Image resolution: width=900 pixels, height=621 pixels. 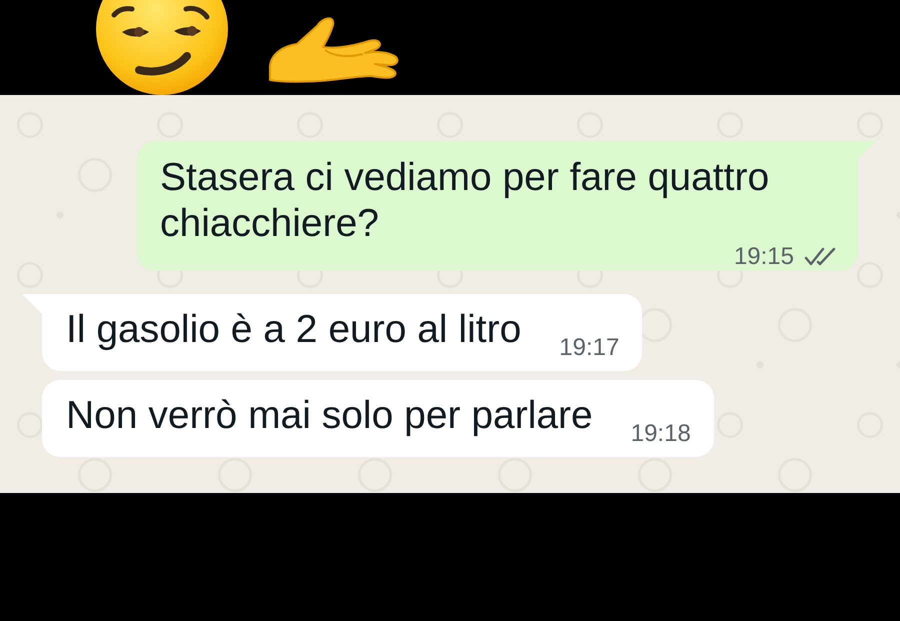 What do you see at coordinates (764, 257) in the screenshot?
I see `message-time: 19:15` at bounding box center [764, 257].